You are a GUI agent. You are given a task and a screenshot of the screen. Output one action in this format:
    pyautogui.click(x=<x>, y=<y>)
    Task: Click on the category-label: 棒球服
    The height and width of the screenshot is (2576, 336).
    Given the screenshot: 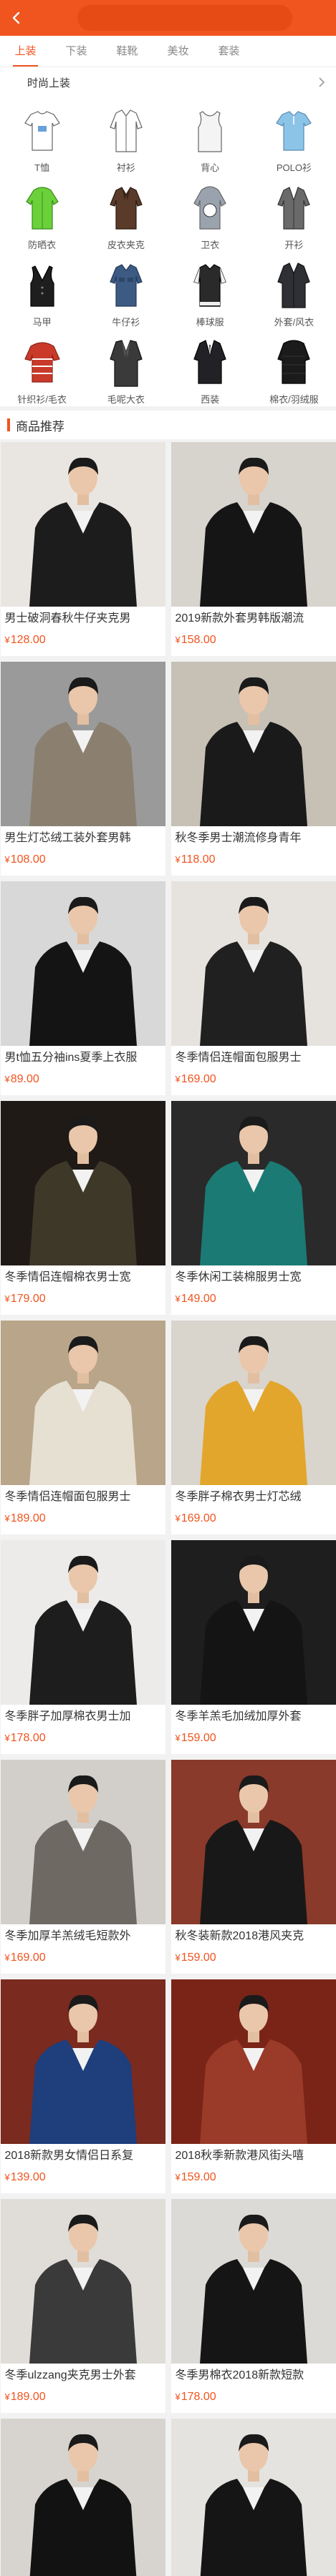 What is the action you would take?
    pyautogui.click(x=210, y=322)
    